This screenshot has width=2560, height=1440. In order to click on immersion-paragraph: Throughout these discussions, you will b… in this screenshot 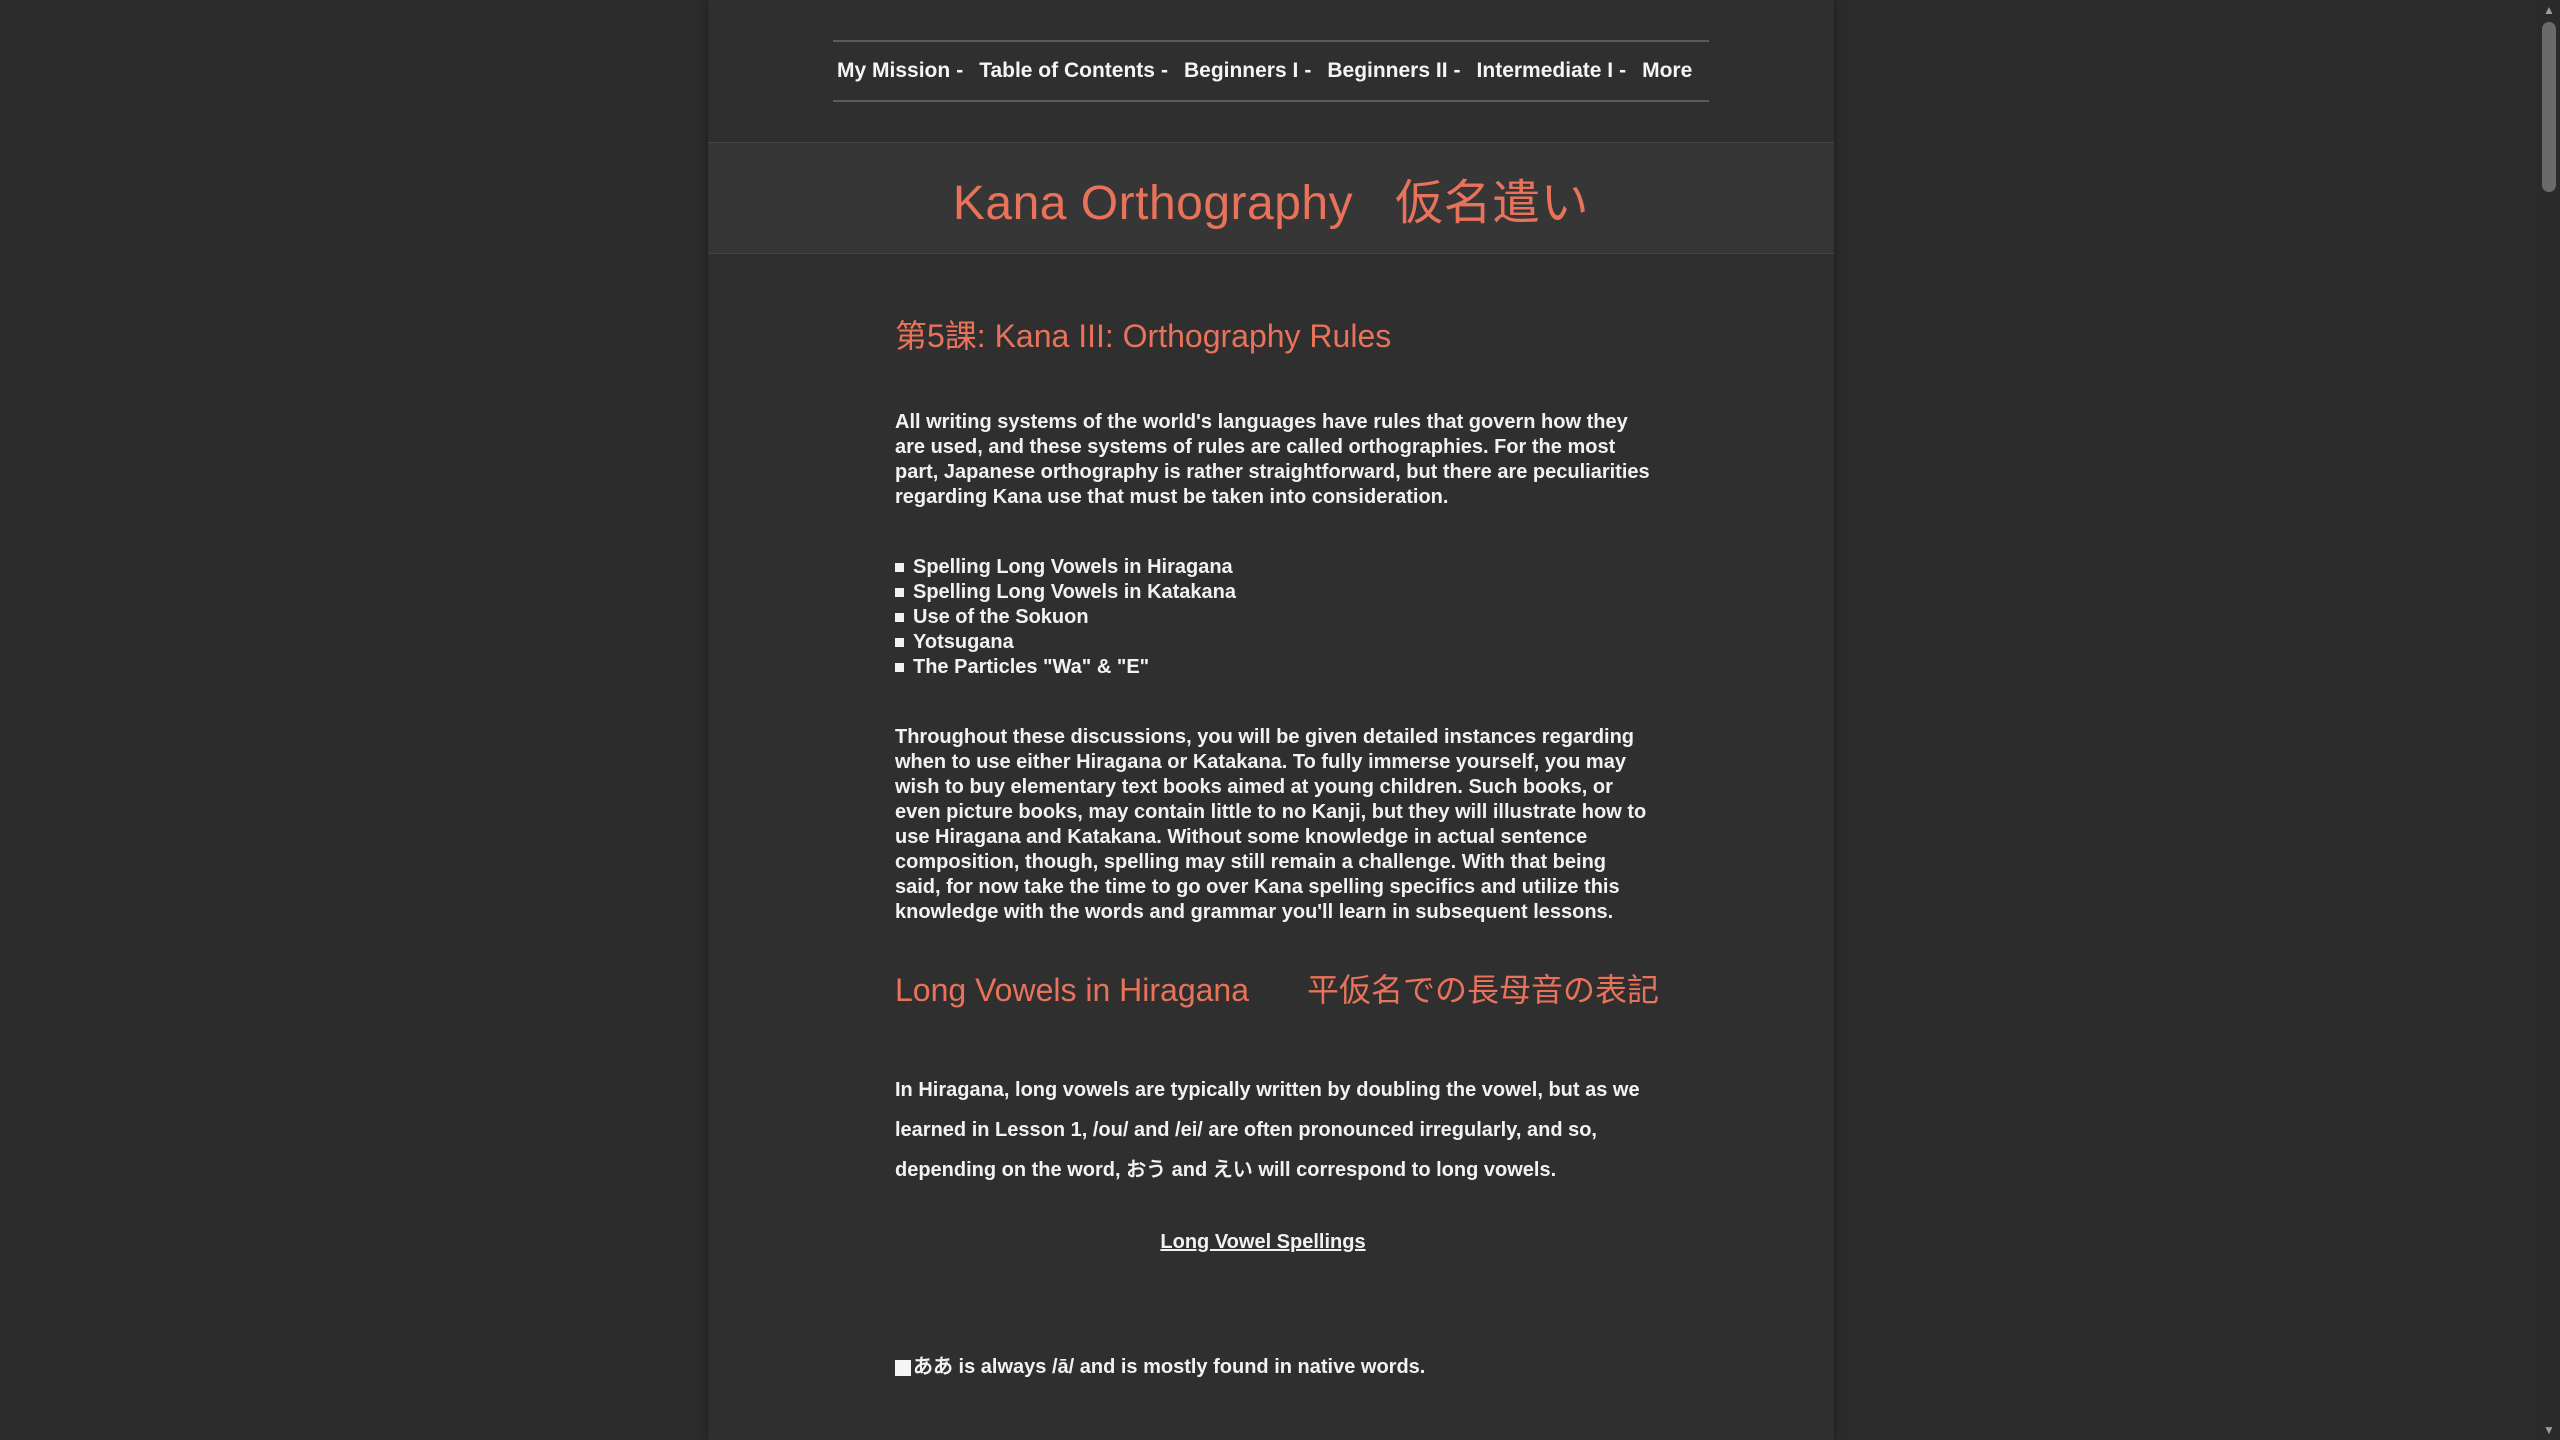, I will do `click(1271, 824)`.